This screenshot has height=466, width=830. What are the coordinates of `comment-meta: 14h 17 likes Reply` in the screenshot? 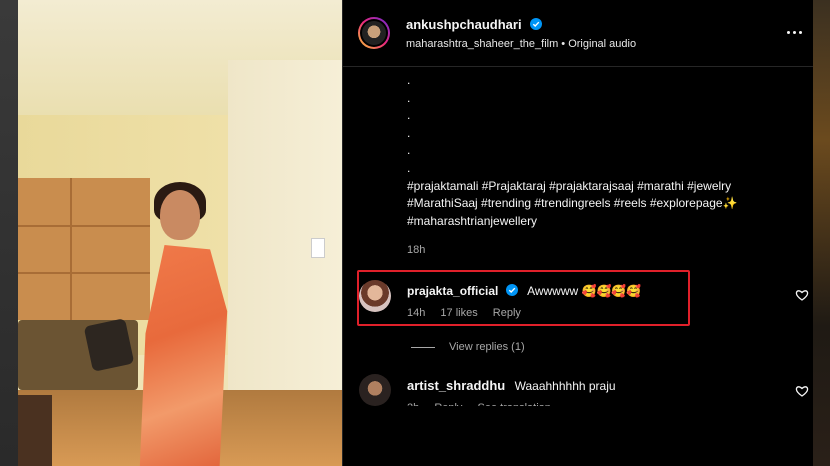 It's located at (470, 313).